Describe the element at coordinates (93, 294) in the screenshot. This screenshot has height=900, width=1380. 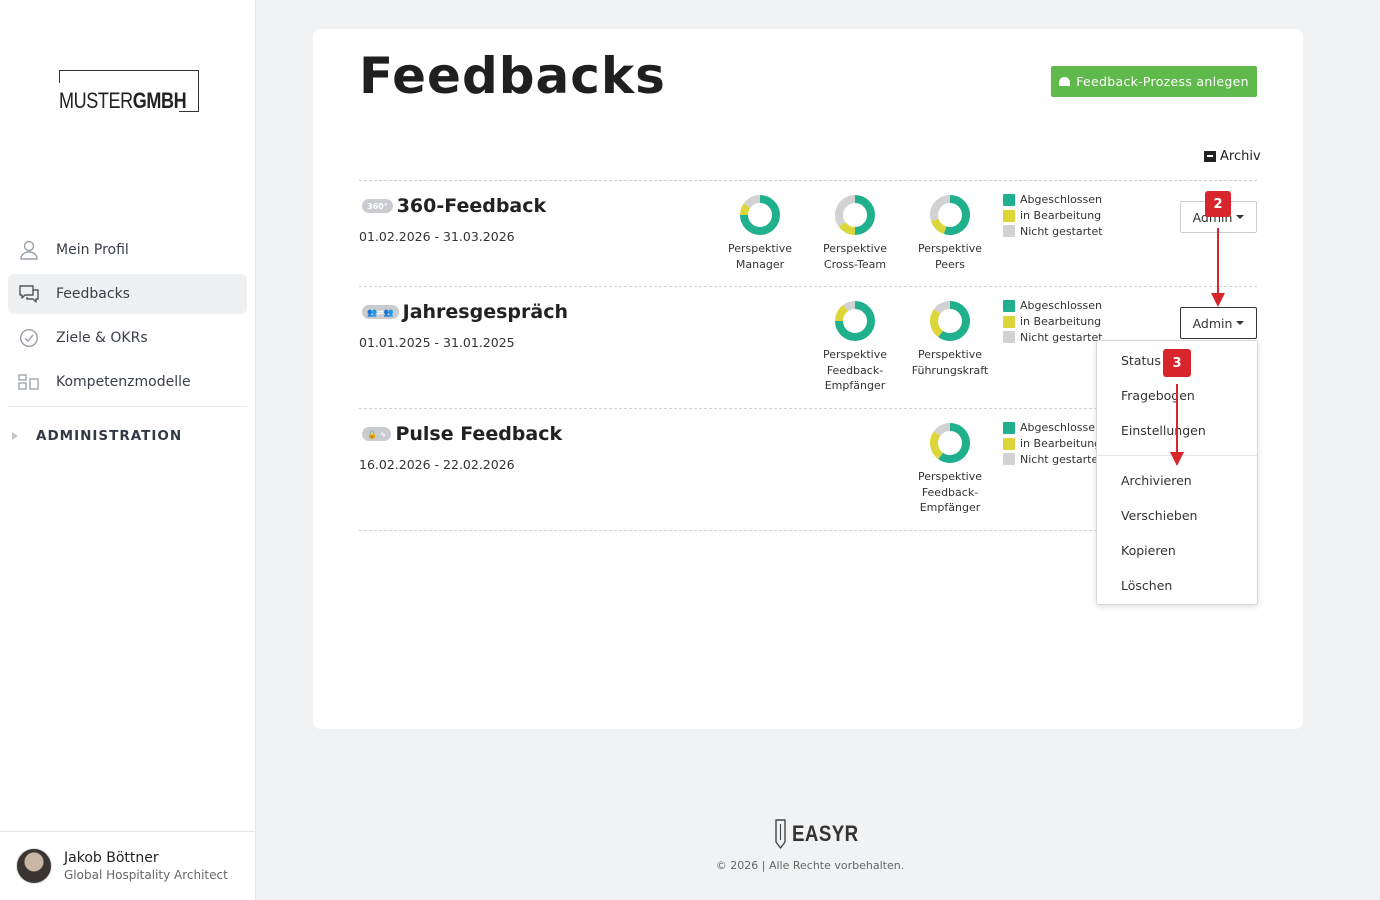
I see `sidebar-item-label: Feedbacks` at that location.